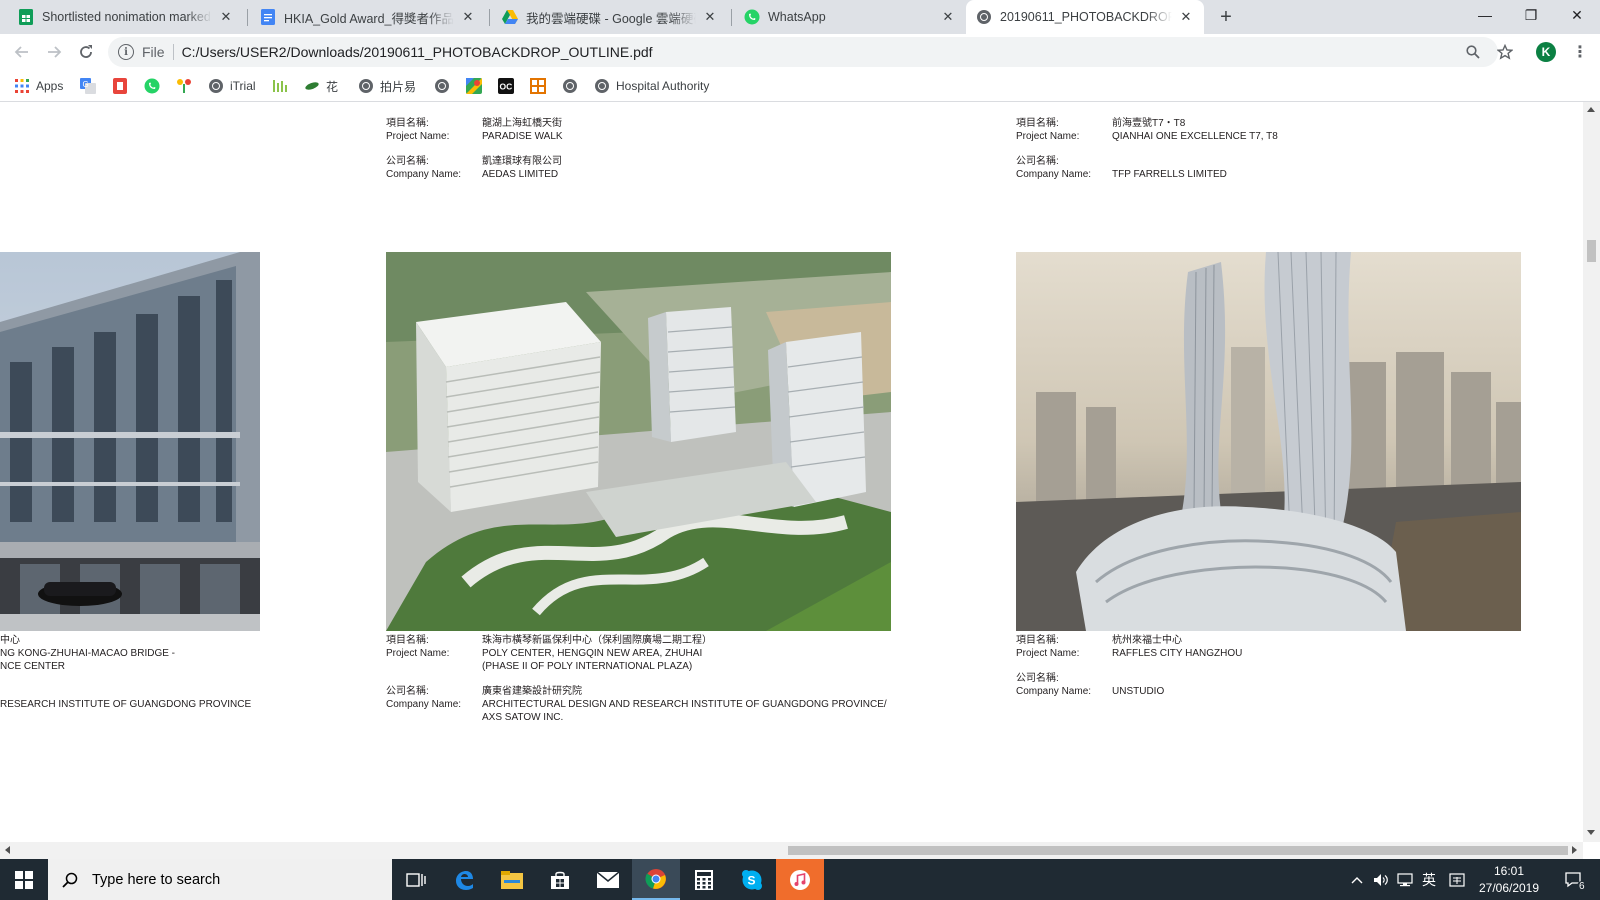 Image resolution: width=1600 pixels, height=900 pixels. Describe the element at coordinates (608, 879) in the screenshot. I see `mail-taskbar-icon` at that location.